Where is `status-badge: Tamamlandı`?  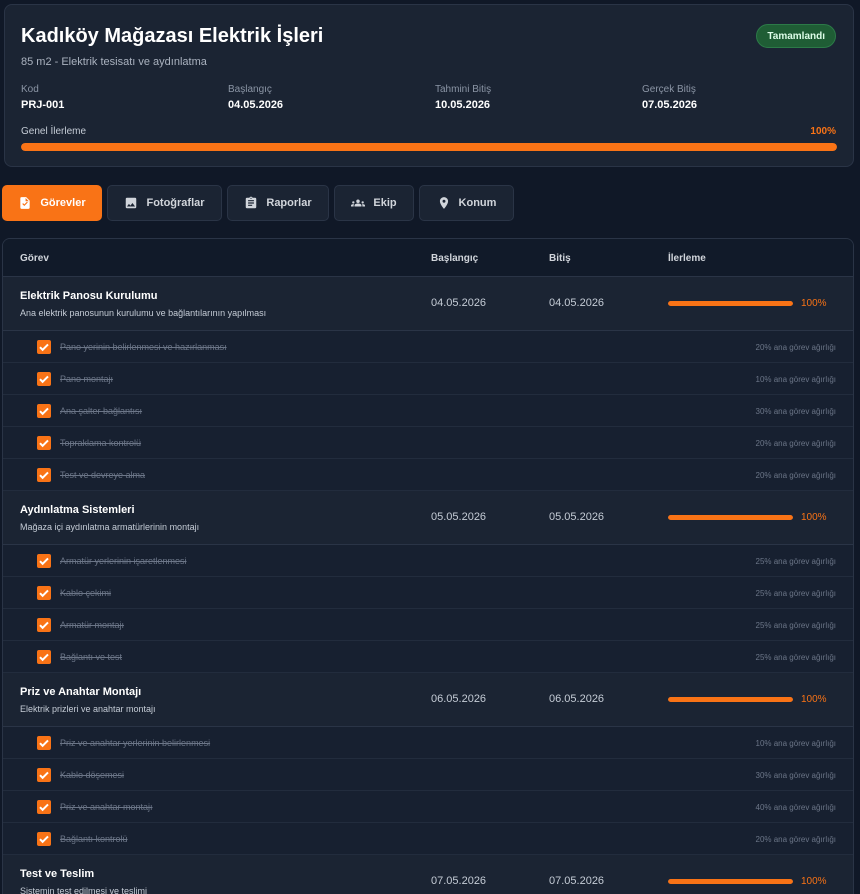
status-badge: Tamamlandı is located at coordinates (796, 36).